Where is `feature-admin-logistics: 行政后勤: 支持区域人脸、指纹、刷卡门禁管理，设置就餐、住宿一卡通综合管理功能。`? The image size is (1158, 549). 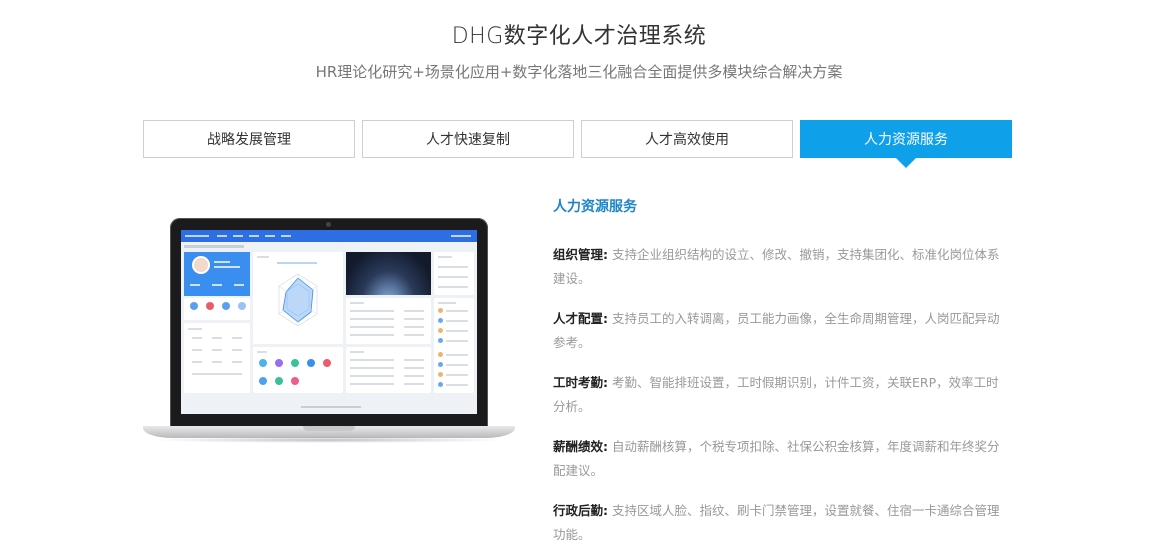
feature-admin-logistics: 行政后勤: 支持区域人脸、指纹、刷卡门禁管理，设置就餐、住宿一卡通综合管理功能。 is located at coordinates (778, 523).